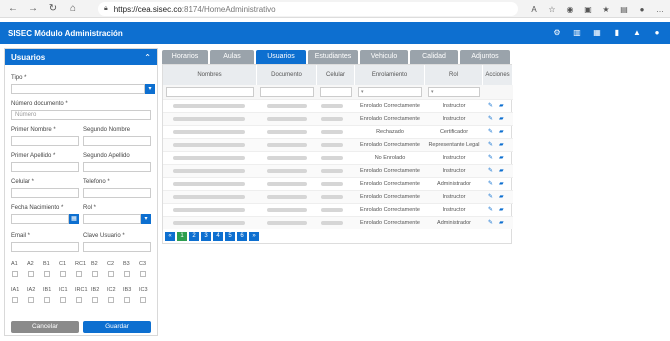  Describe the element at coordinates (254, 236) in the screenshot. I see `pager-next-button: »` at that location.